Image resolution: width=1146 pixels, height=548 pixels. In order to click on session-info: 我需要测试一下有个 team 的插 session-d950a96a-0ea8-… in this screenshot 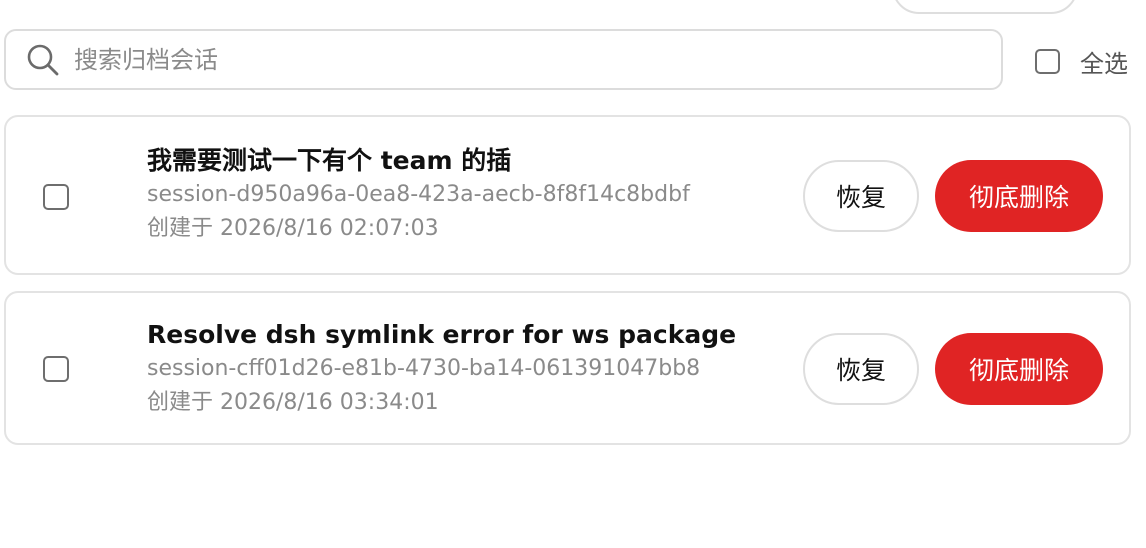, I will do `click(418, 195)`.